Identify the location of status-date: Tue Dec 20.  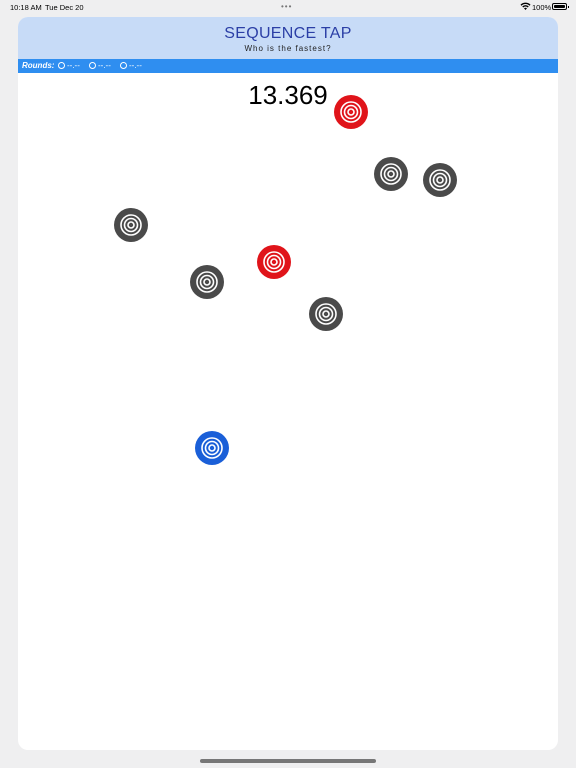
(64, 7).